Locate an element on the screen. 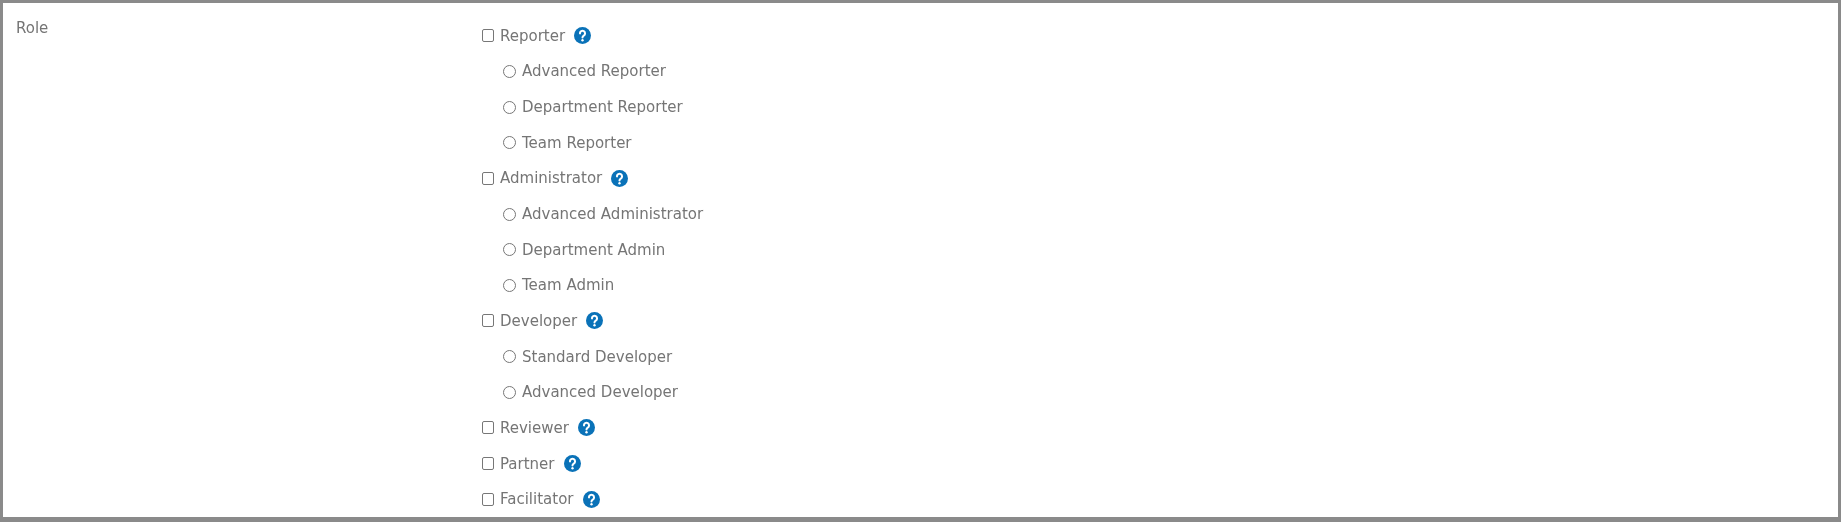 The image size is (1841, 522). option-label: Team Admin is located at coordinates (568, 285).